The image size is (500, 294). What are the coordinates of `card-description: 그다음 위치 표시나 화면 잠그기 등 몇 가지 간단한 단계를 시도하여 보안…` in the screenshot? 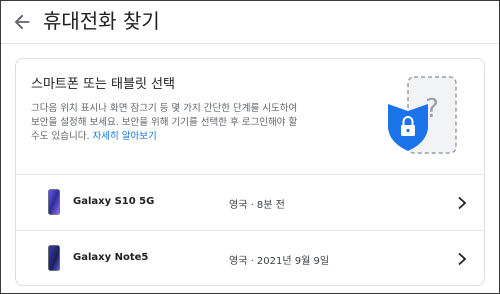 It's located at (201, 123).